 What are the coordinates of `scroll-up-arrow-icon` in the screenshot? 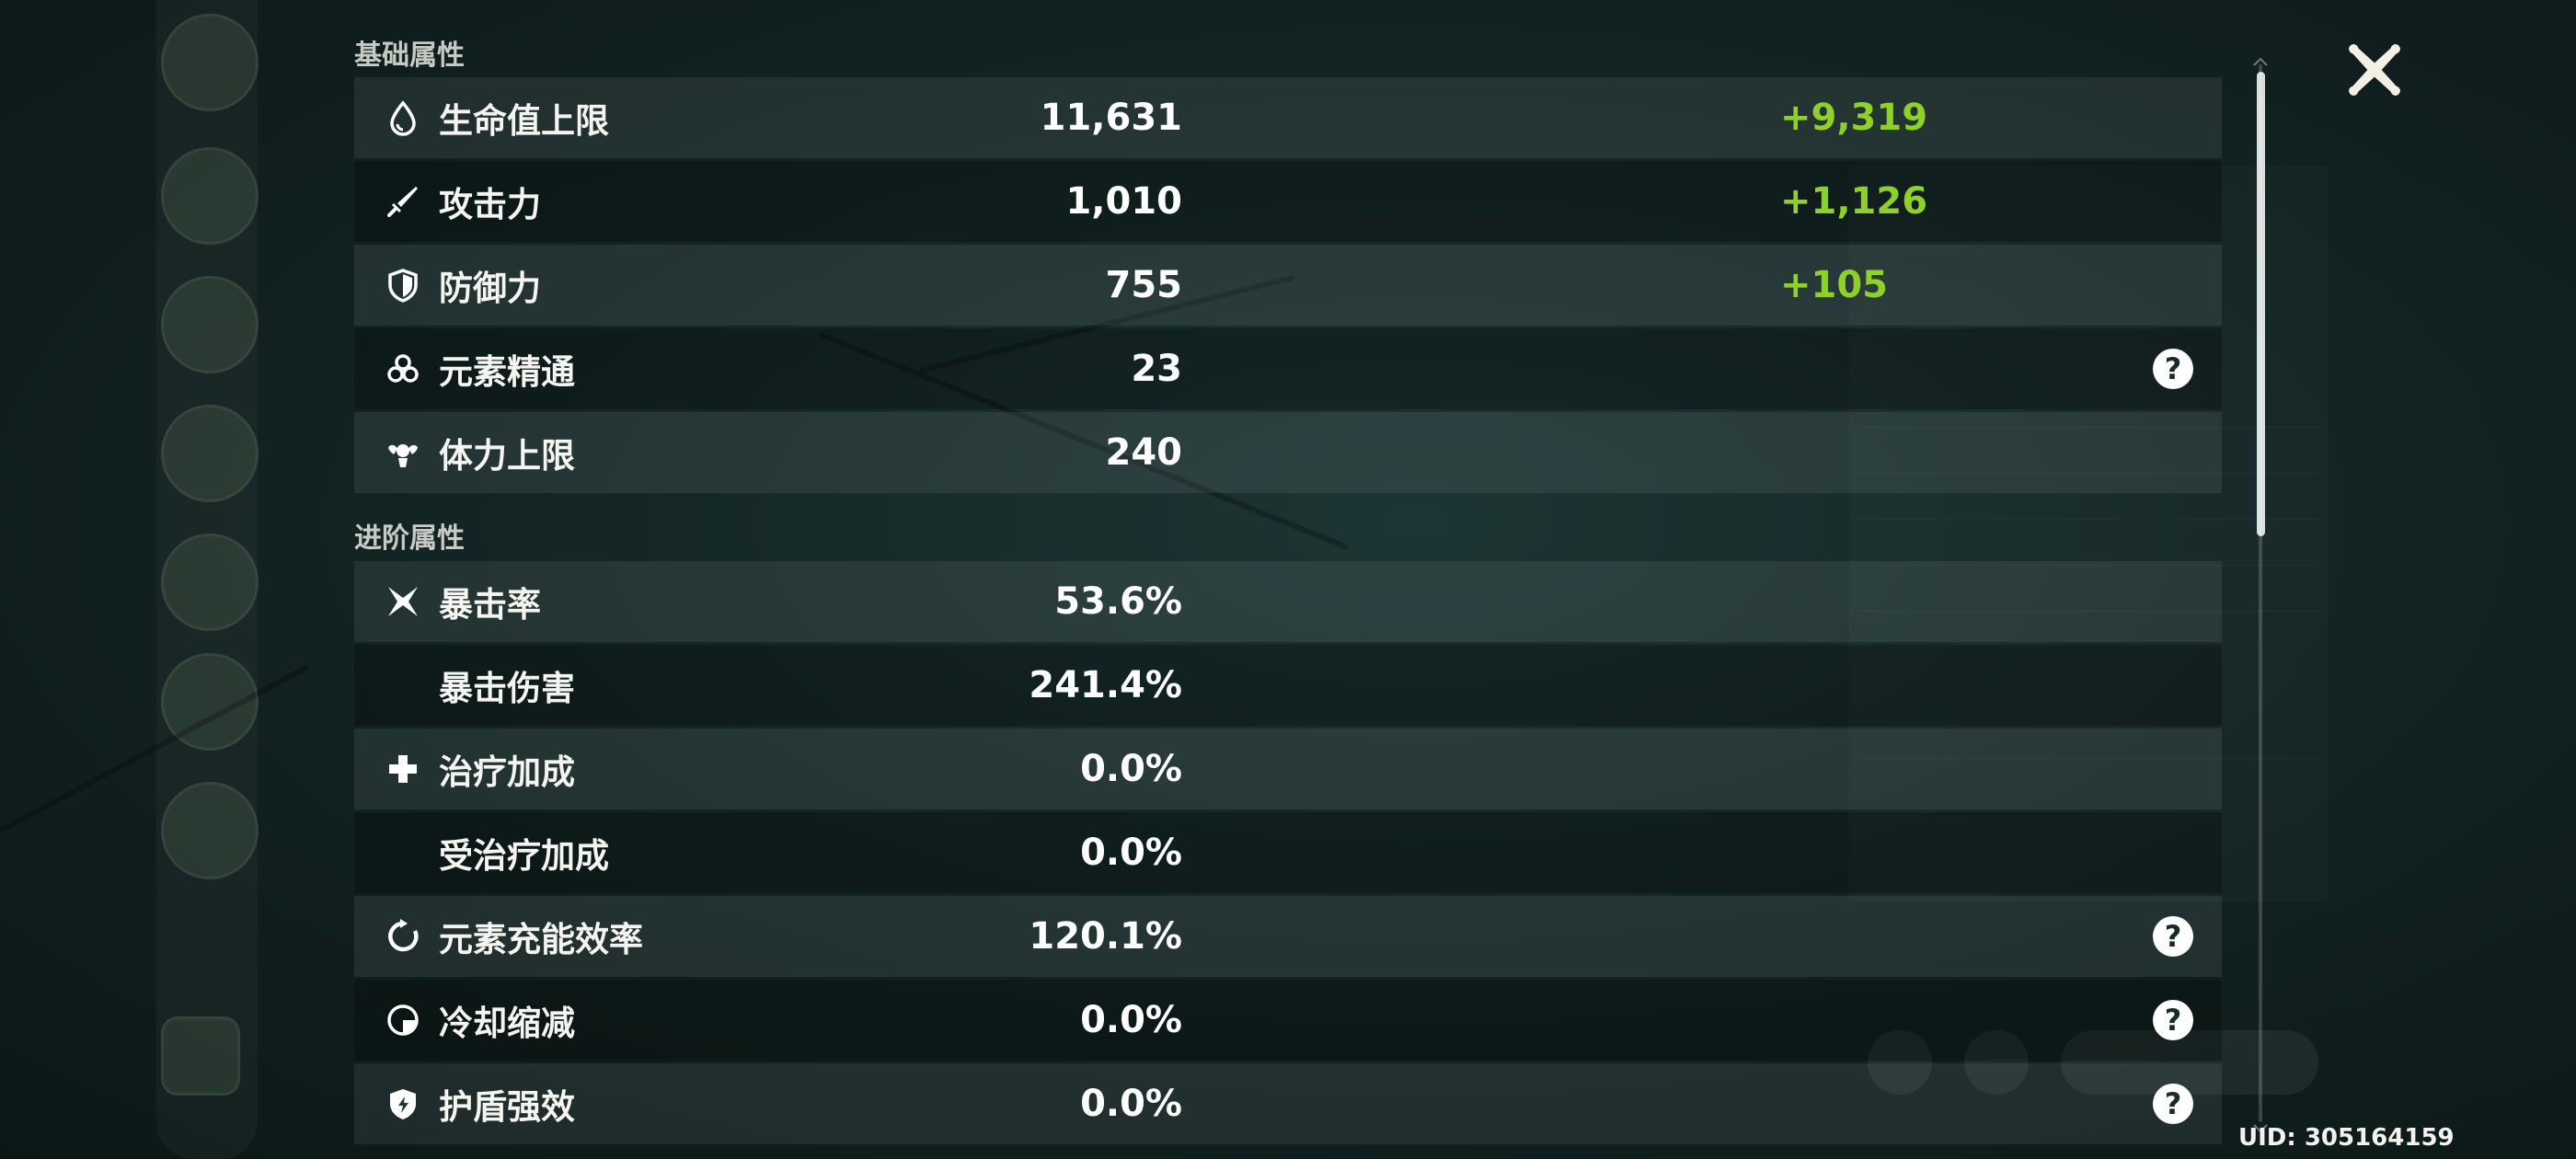 It's located at (2260, 61).